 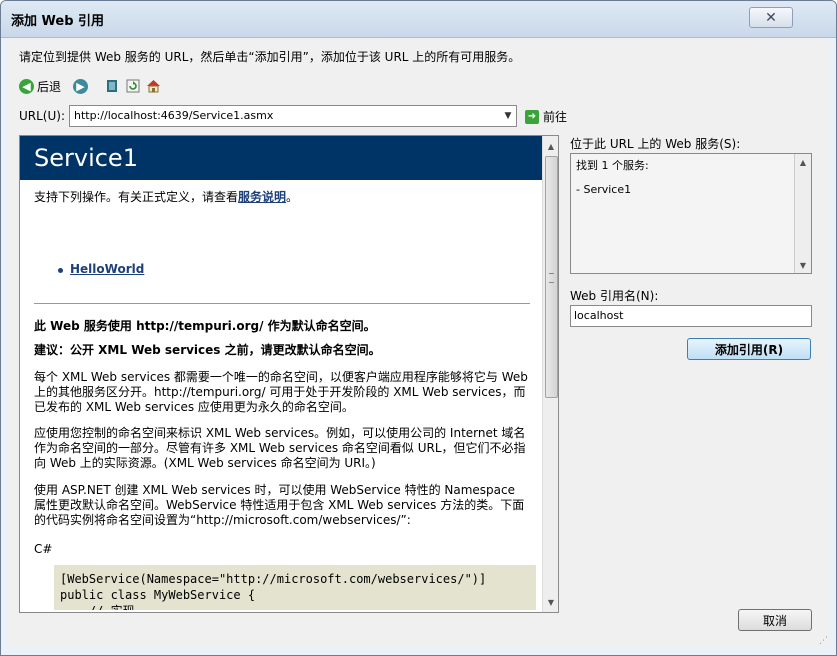 What do you see at coordinates (823, 641) in the screenshot?
I see `resize-grip-icon: ⋰` at bounding box center [823, 641].